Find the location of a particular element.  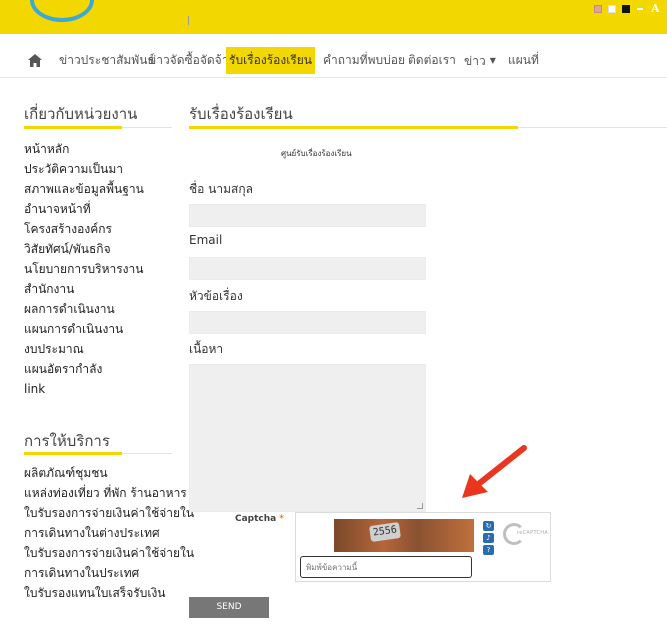

site-logo is located at coordinates (62, 11).